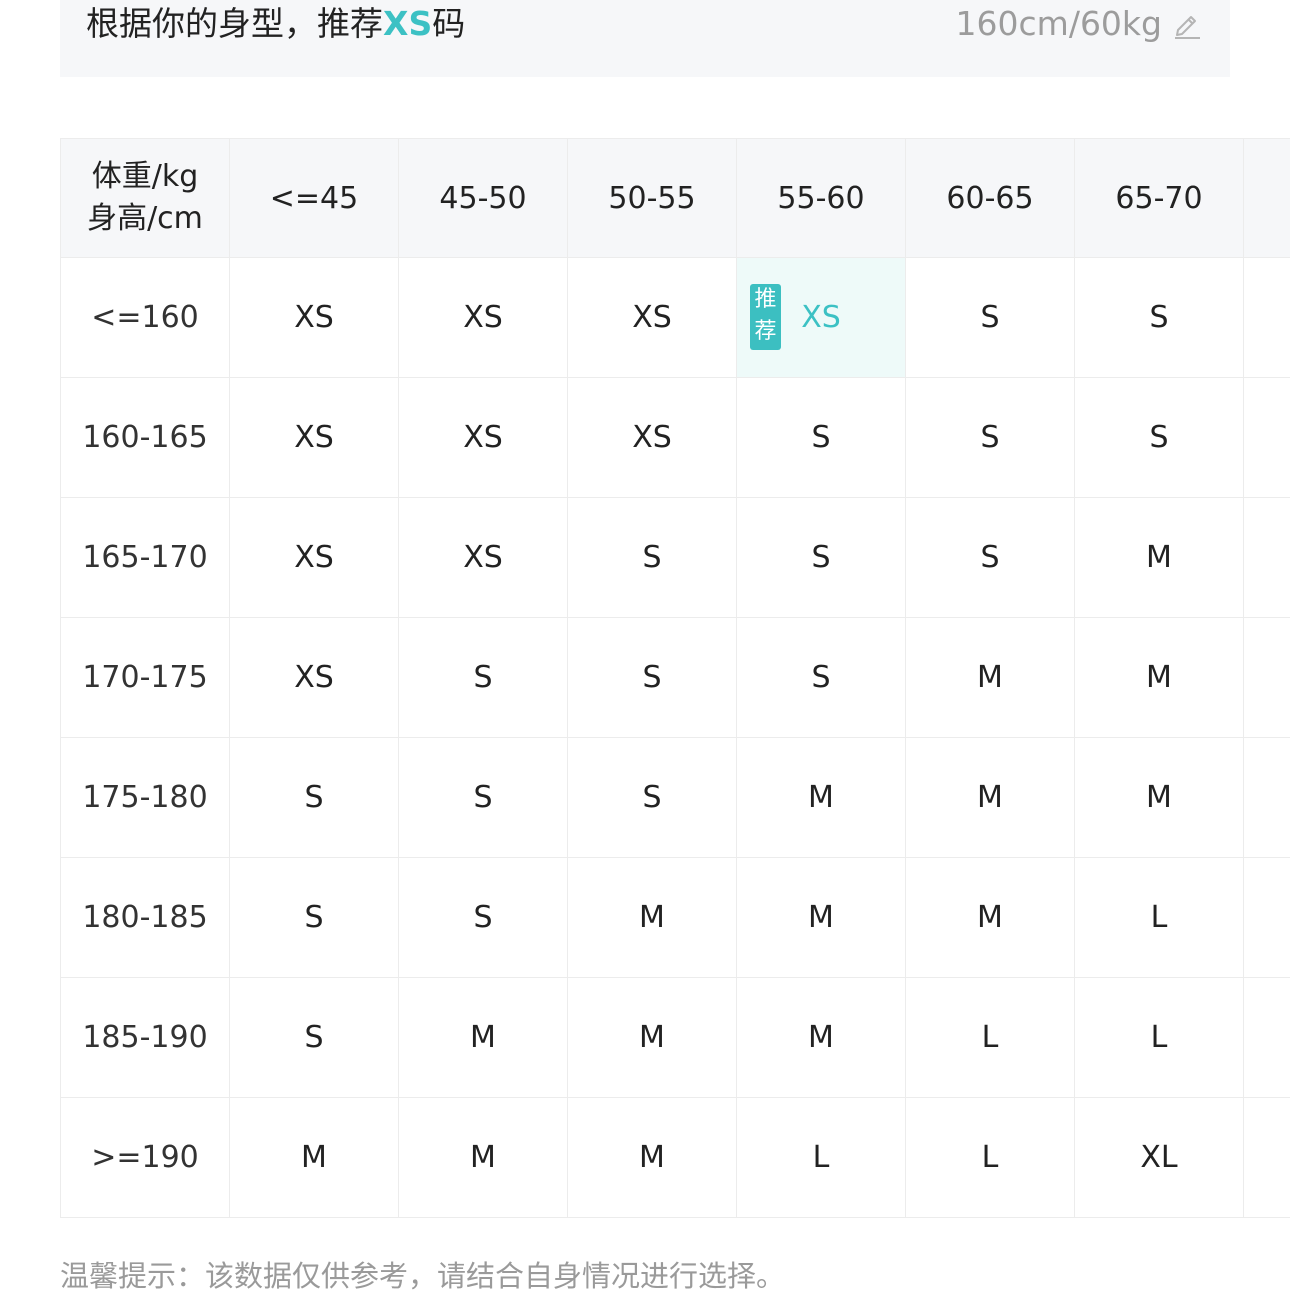 The width and height of the screenshot is (1290, 1296). What do you see at coordinates (1267, 198) in the screenshot?
I see `weight-column-header: 7` at bounding box center [1267, 198].